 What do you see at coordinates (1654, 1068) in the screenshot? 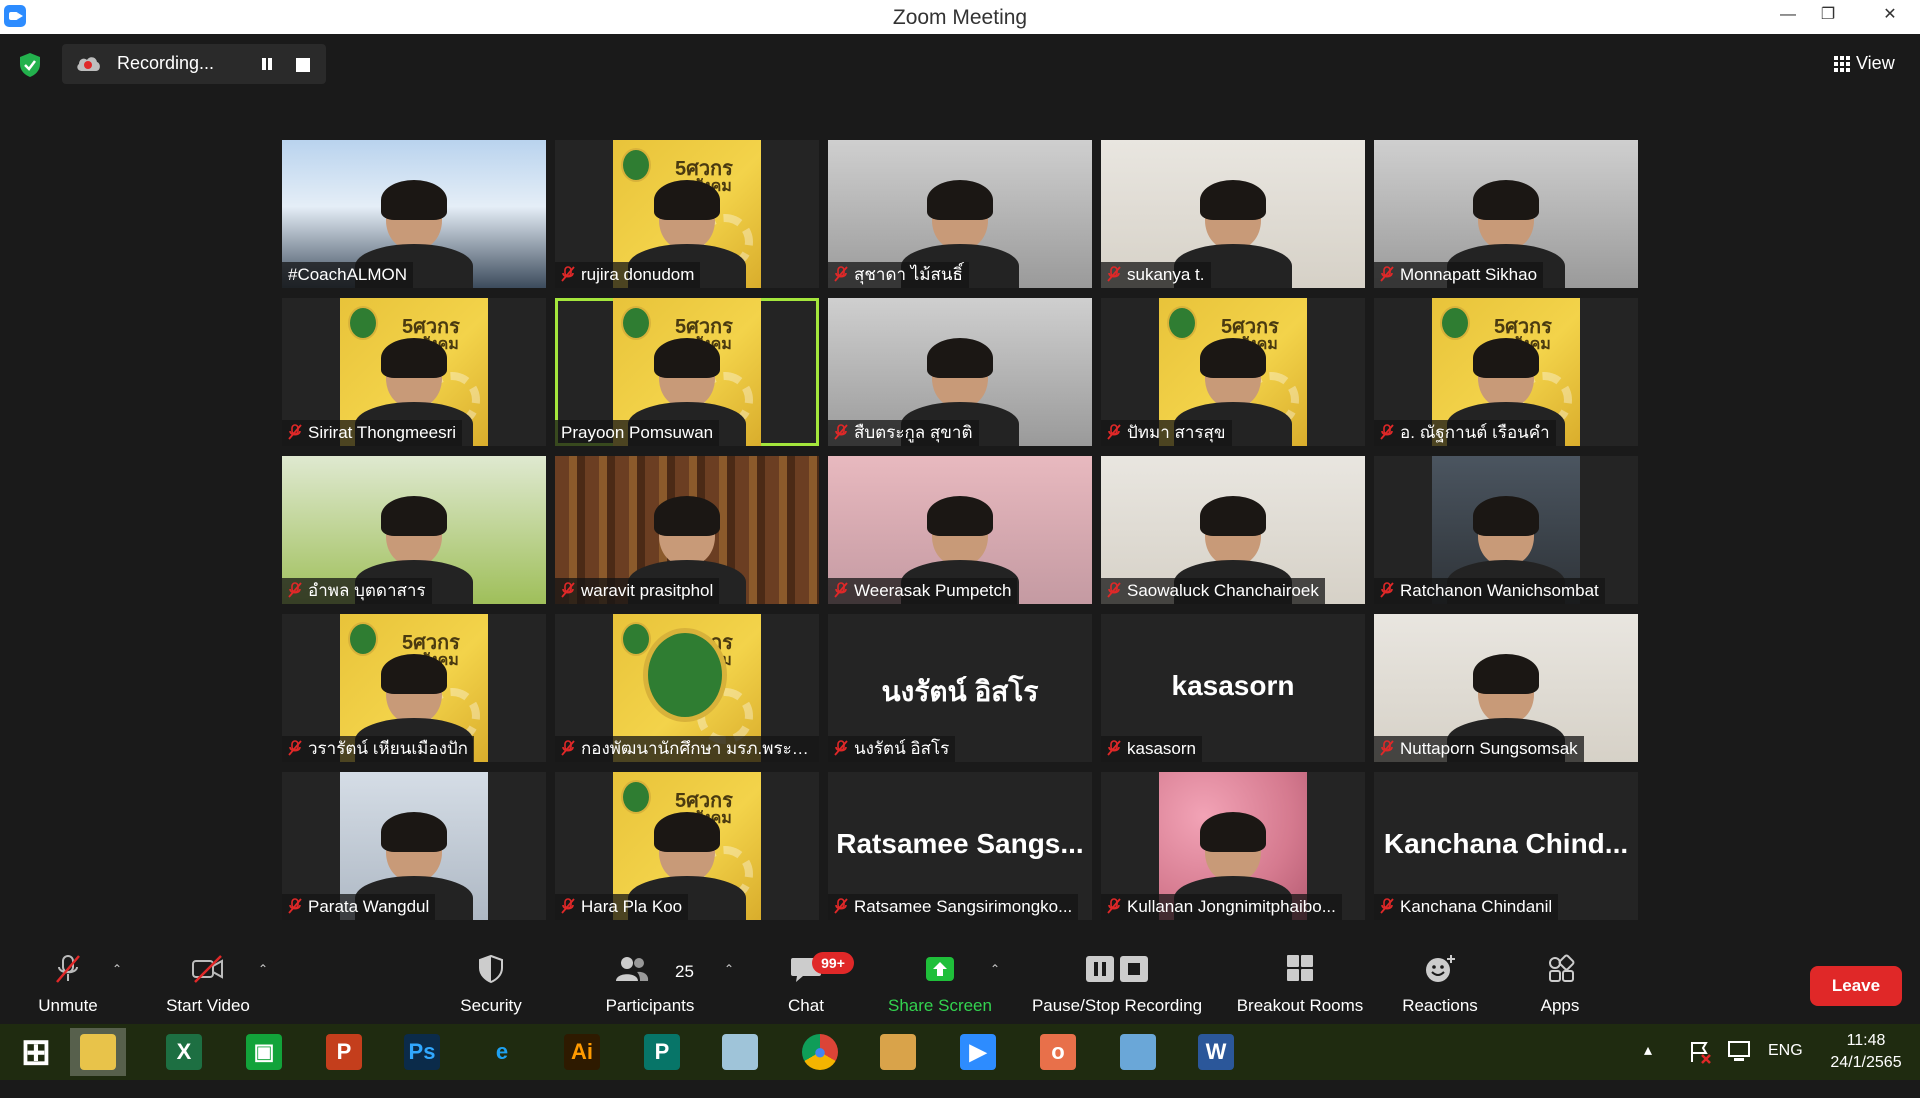
I see `tray-overflow-icon: ▴` at bounding box center [1654, 1068].